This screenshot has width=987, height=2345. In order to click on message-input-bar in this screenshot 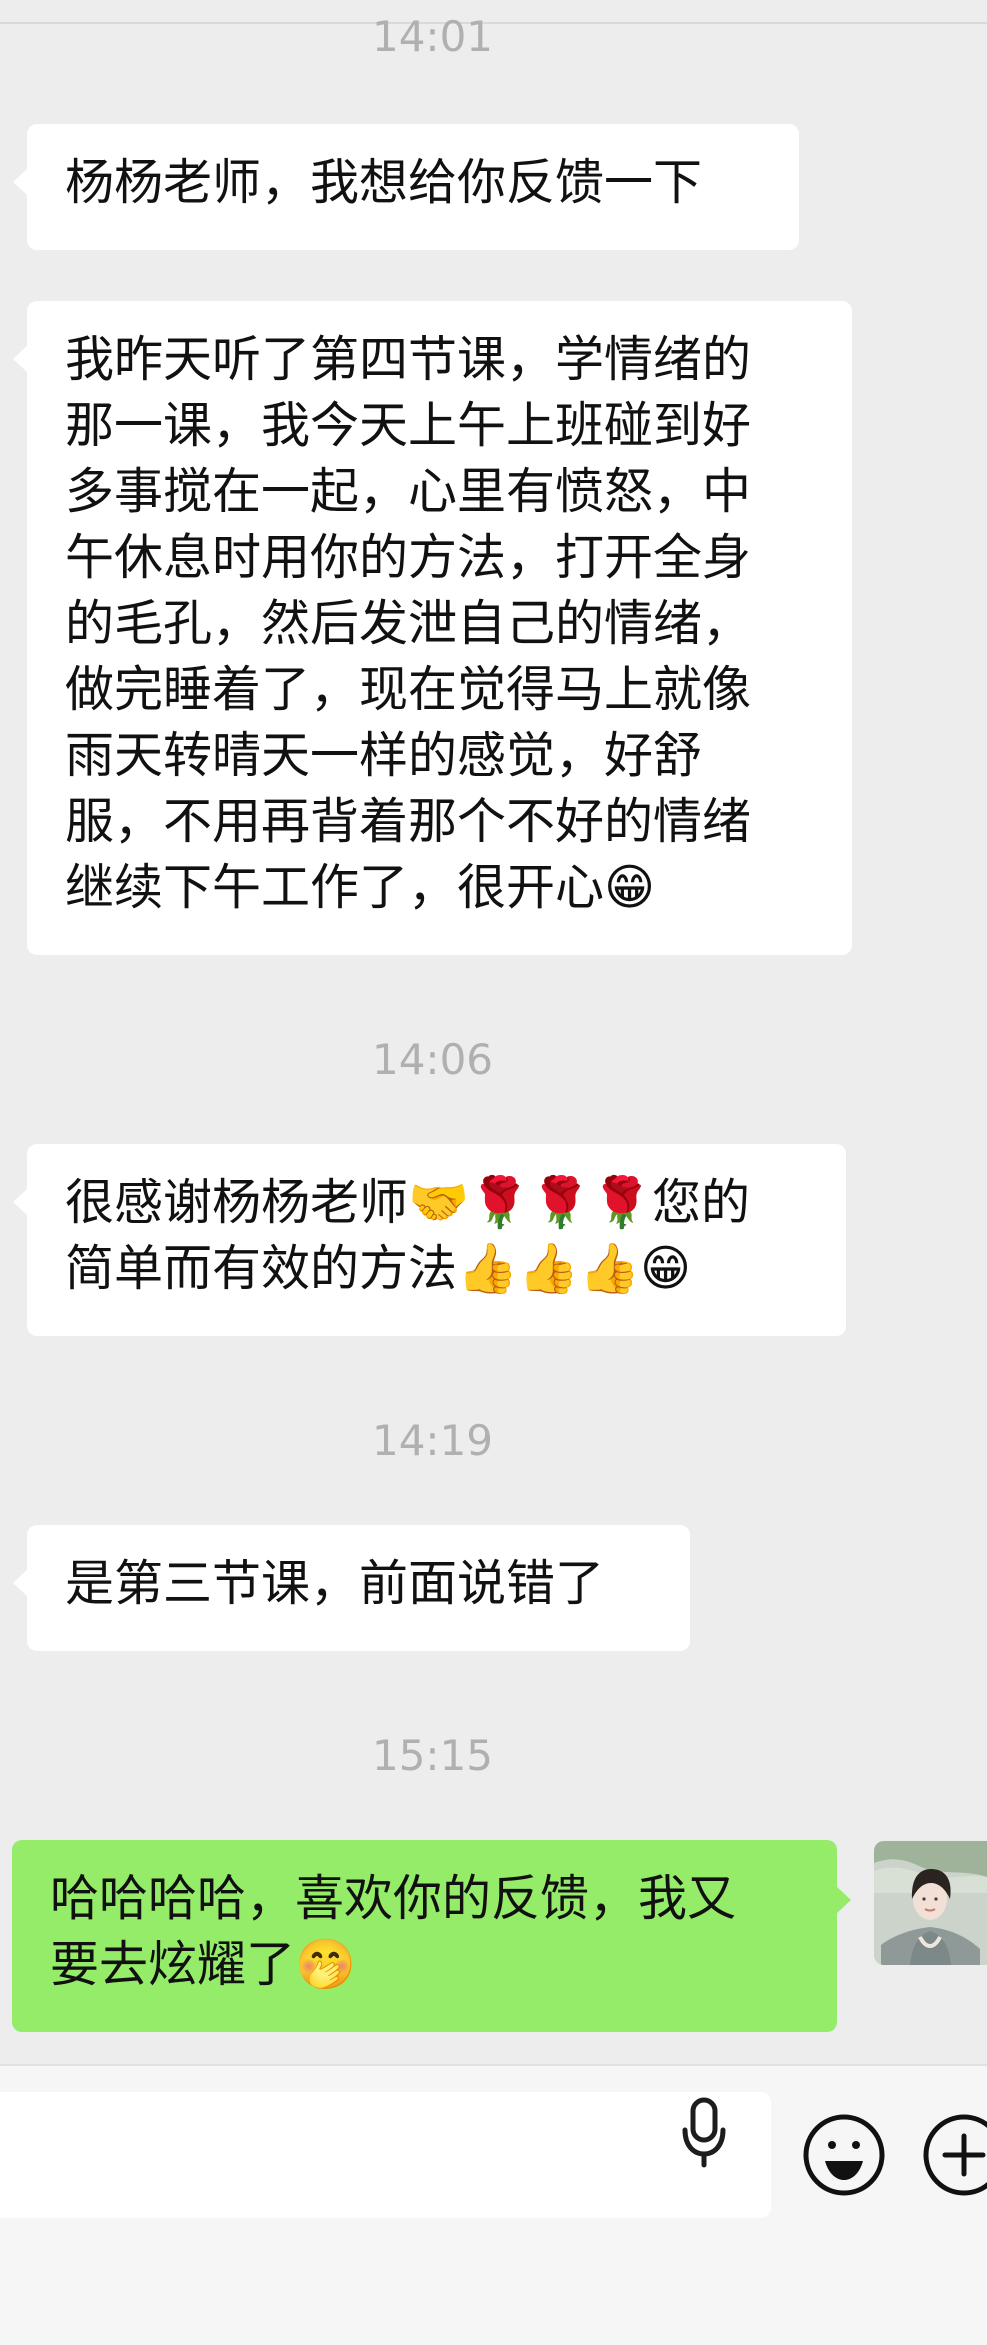, I will do `click(493, 2204)`.